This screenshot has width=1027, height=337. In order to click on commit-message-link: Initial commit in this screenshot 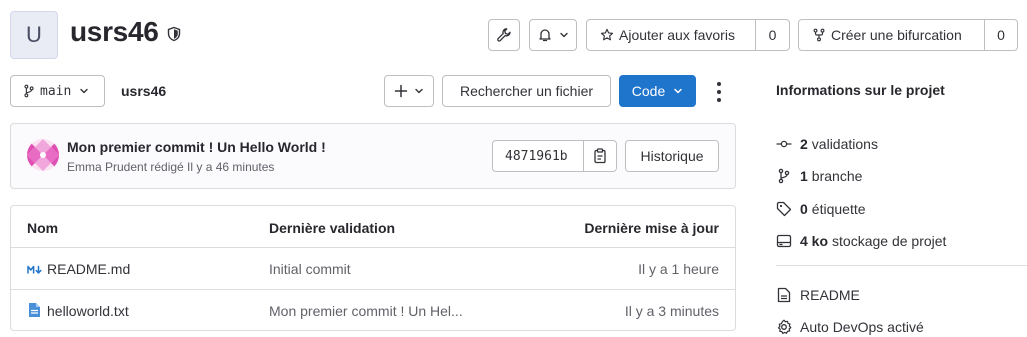, I will do `click(310, 269)`.